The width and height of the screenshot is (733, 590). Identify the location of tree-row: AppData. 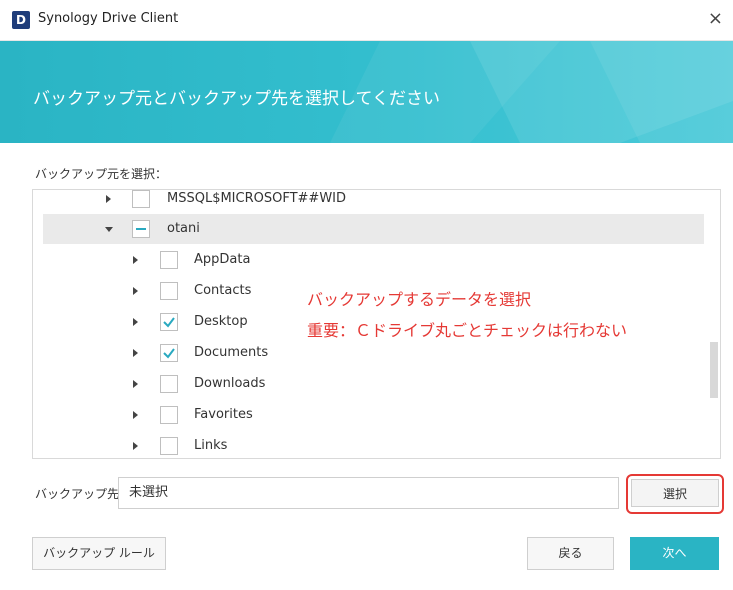
(368, 260).